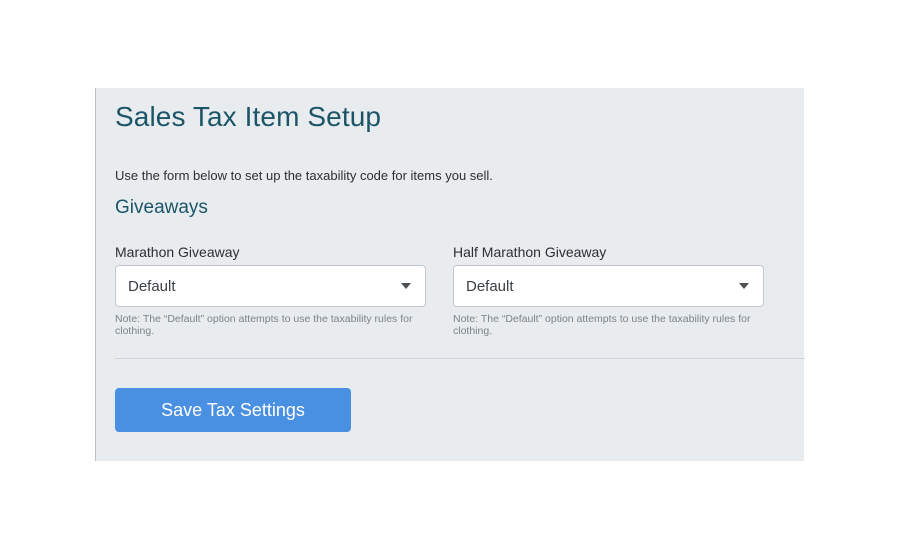  What do you see at coordinates (460, 358) in the screenshot?
I see `section-divider` at bounding box center [460, 358].